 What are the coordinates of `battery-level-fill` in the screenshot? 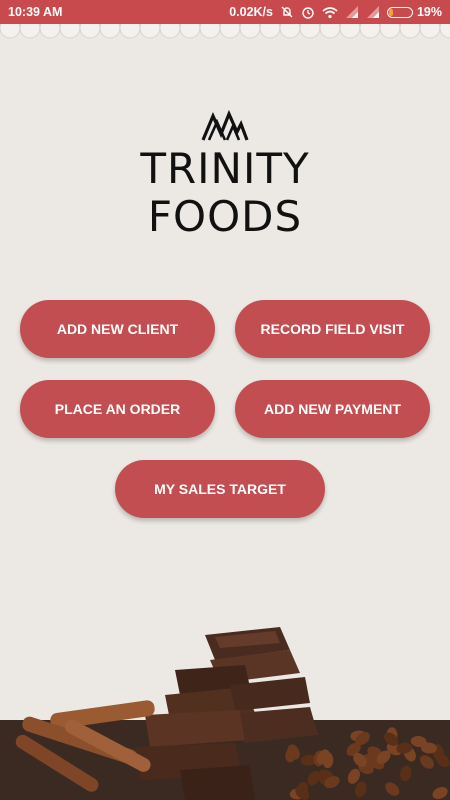 It's located at (390, 12).